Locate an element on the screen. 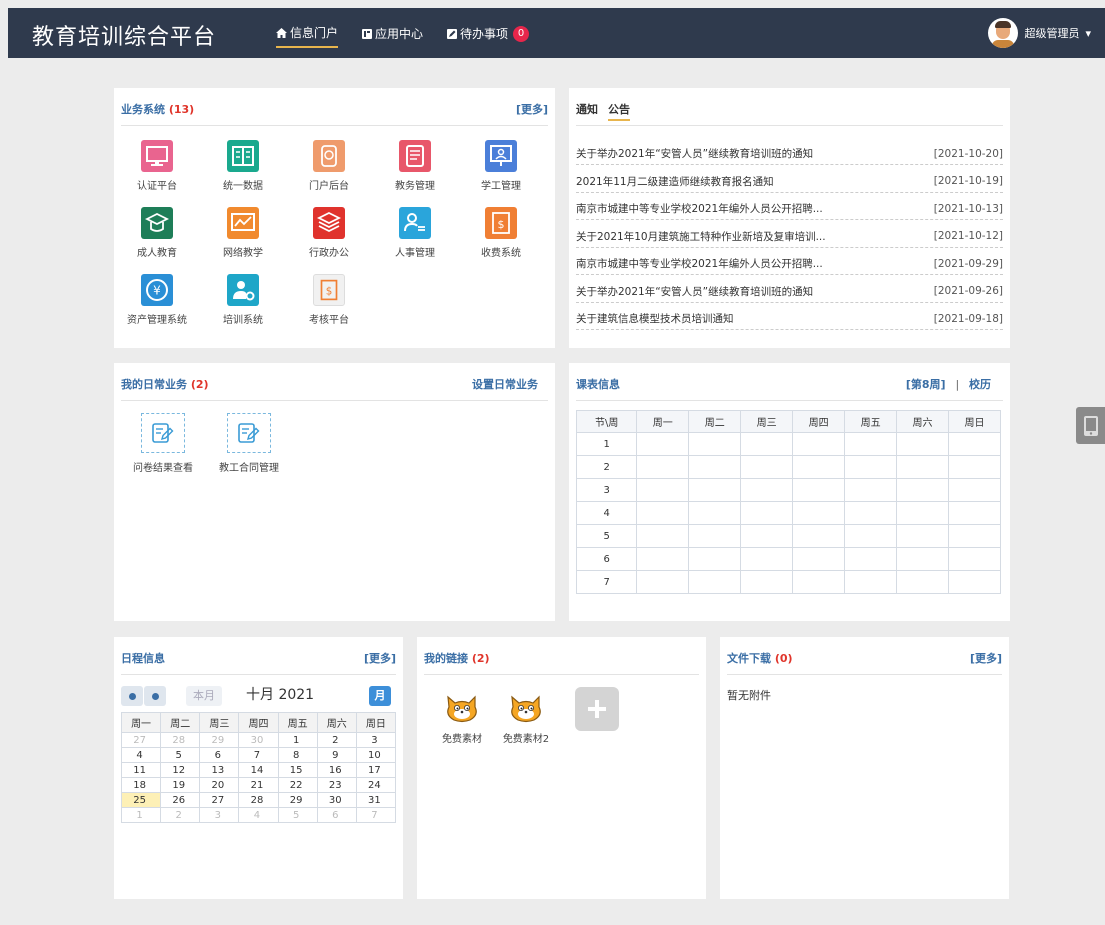 The height and width of the screenshot is (925, 1105). calendar-day: 19 is located at coordinates (180, 785).